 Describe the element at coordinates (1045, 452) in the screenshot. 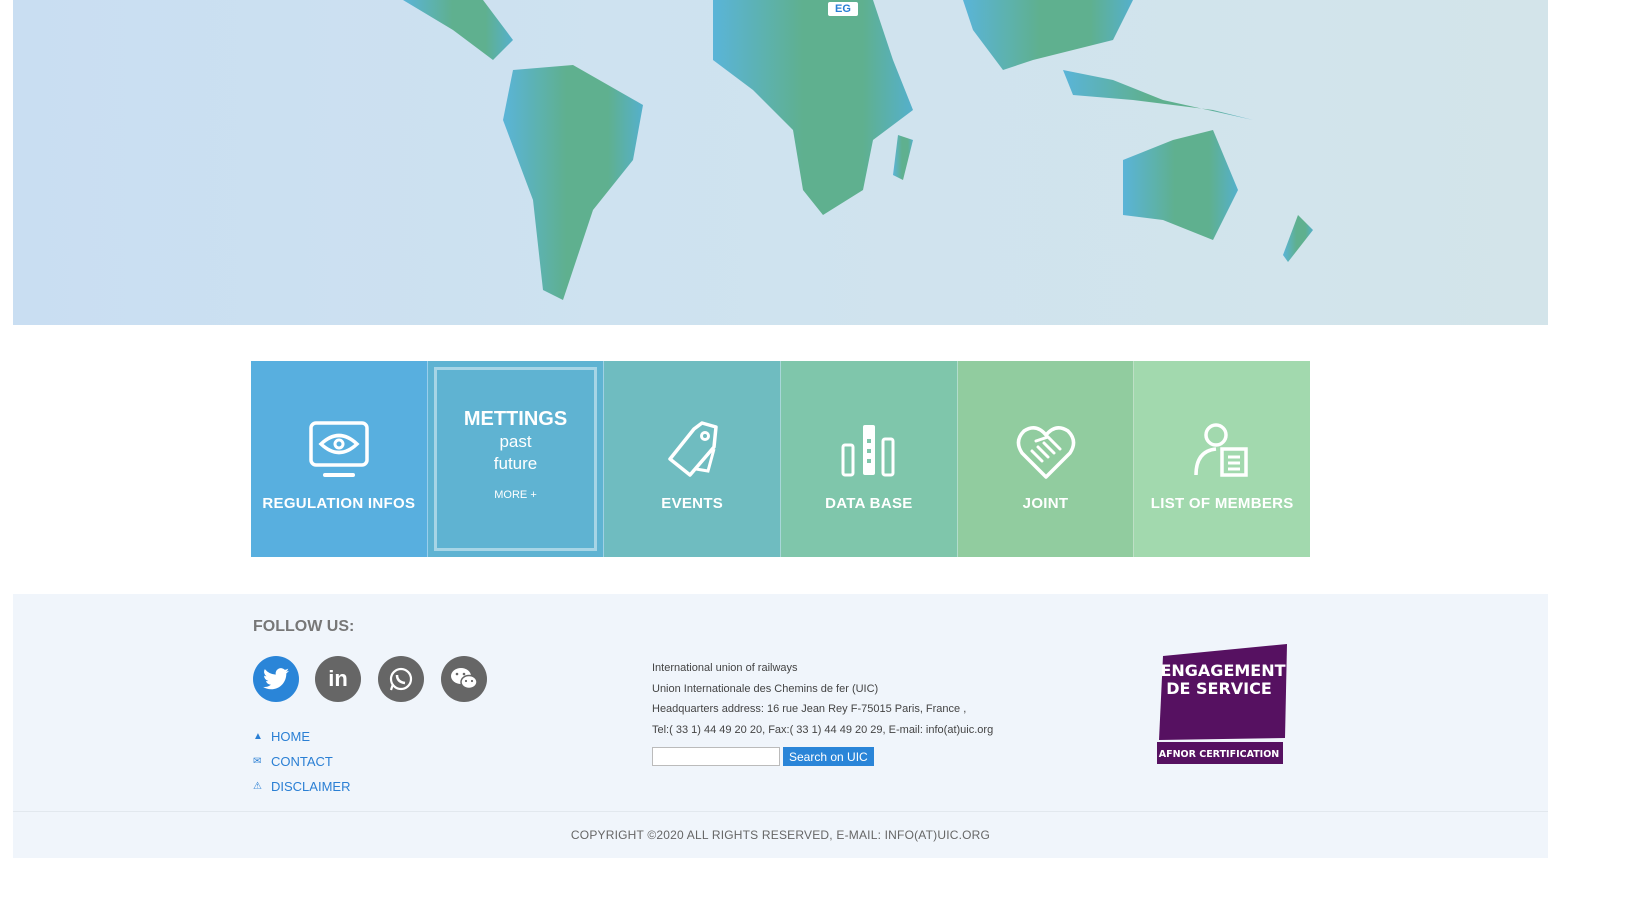

I see `handshake-heart-icon` at that location.